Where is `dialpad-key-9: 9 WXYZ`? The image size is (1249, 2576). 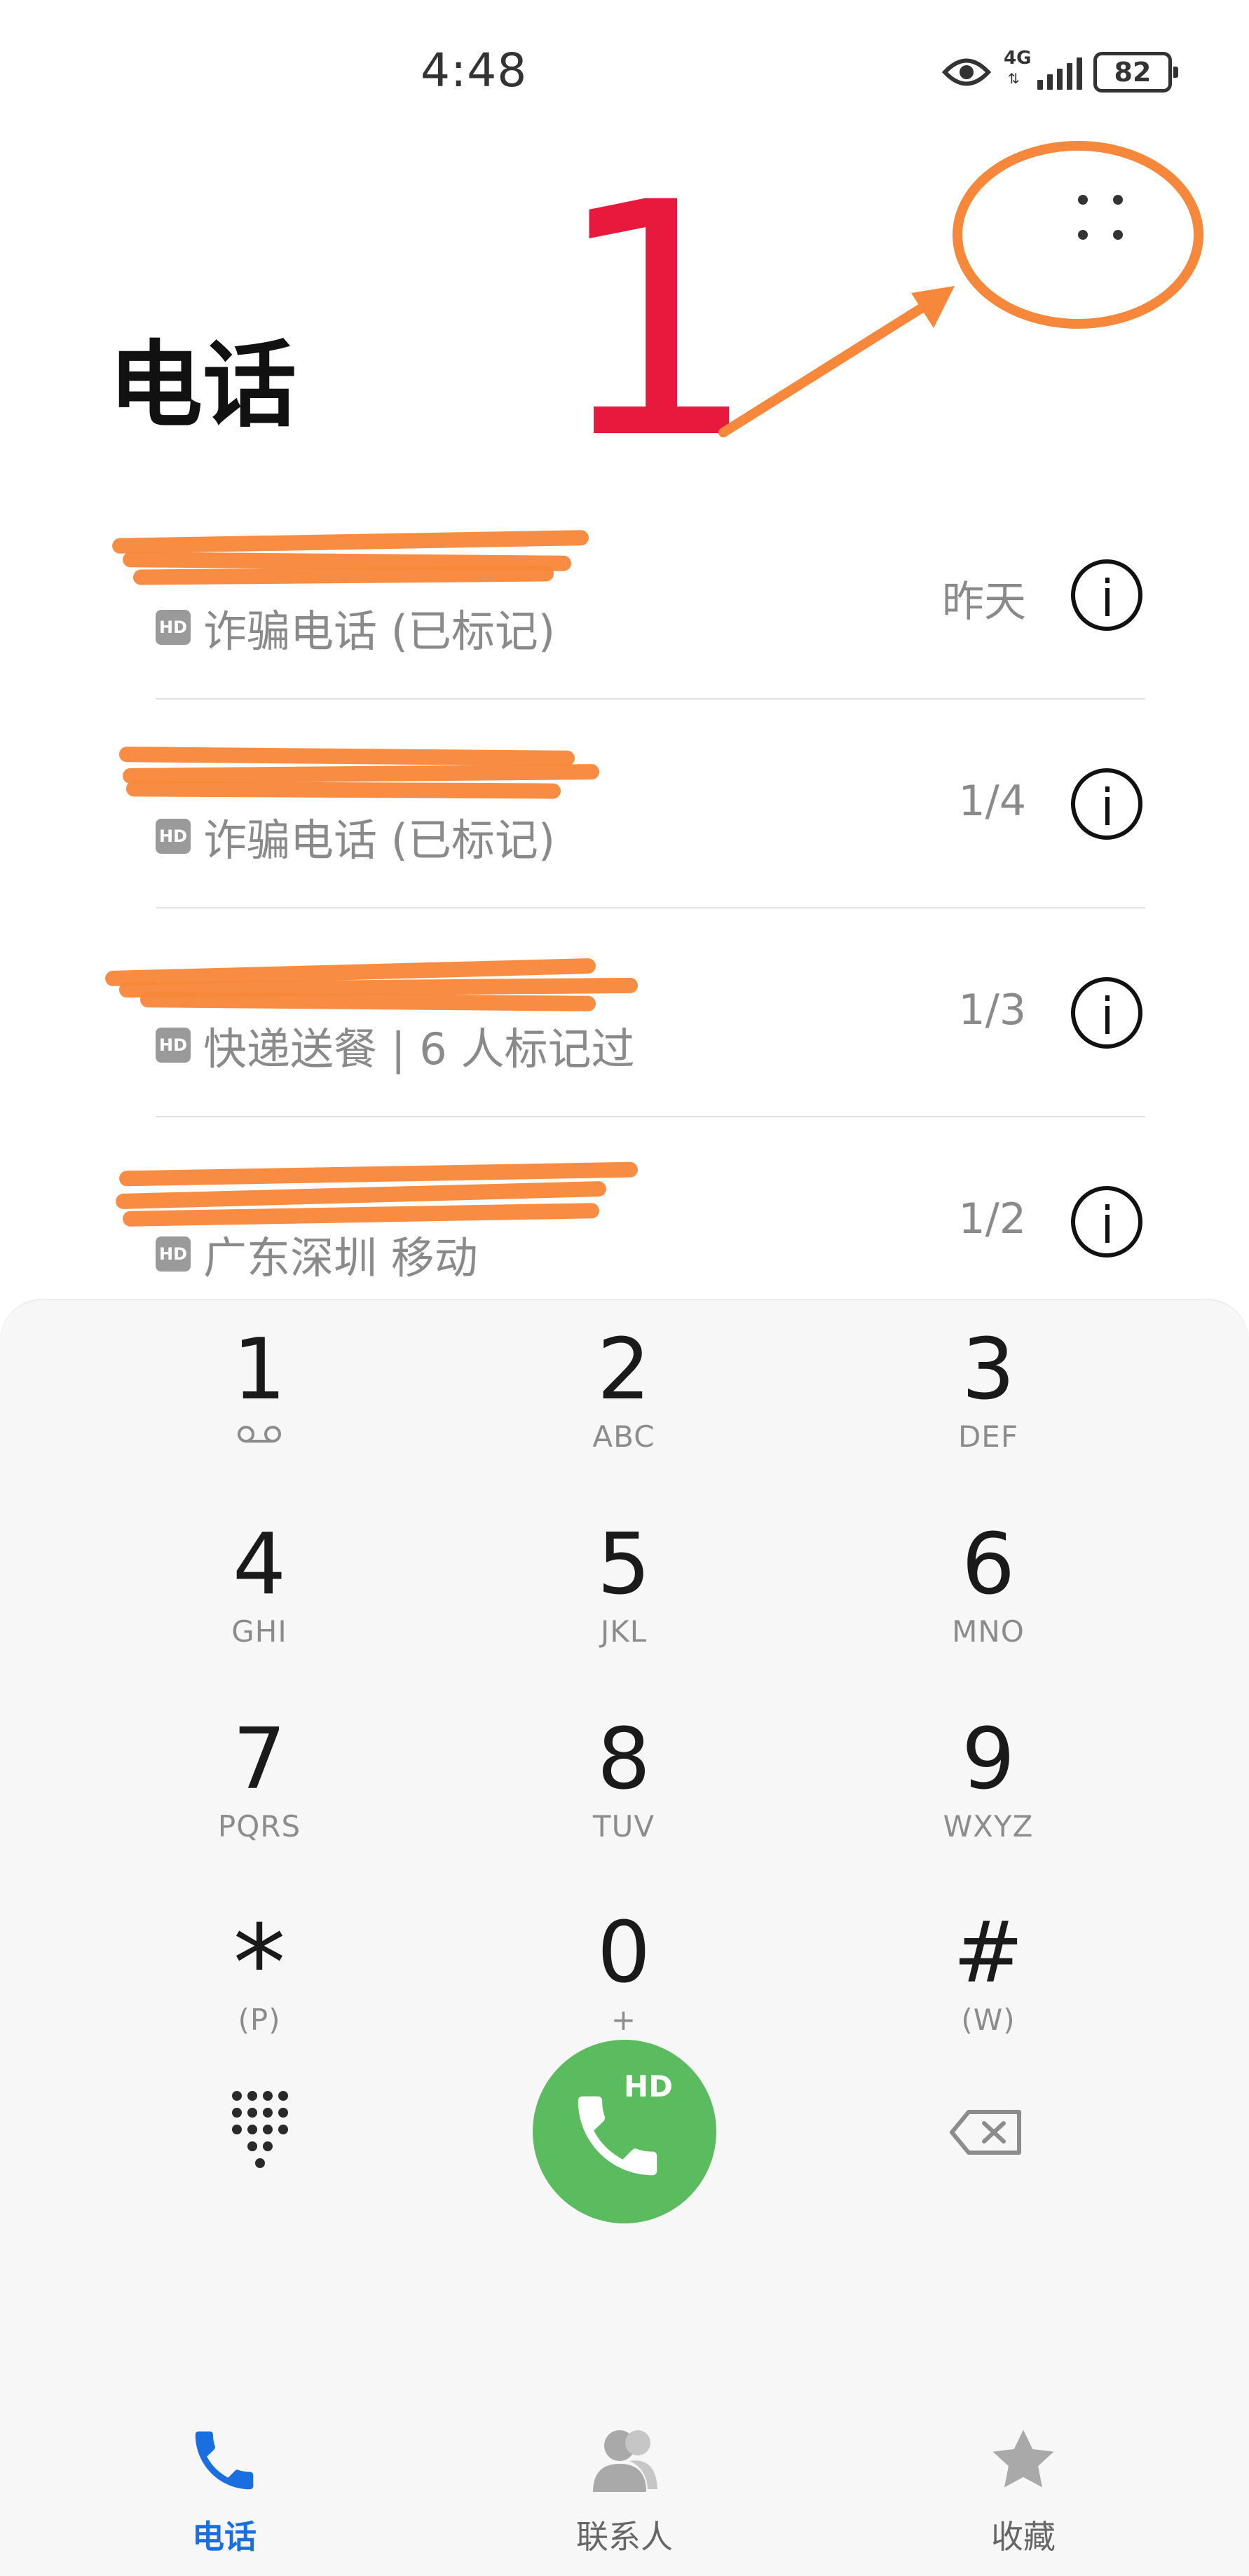
dialpad-key-9: 9 WXYZ is located at coordinates (988, 1784).